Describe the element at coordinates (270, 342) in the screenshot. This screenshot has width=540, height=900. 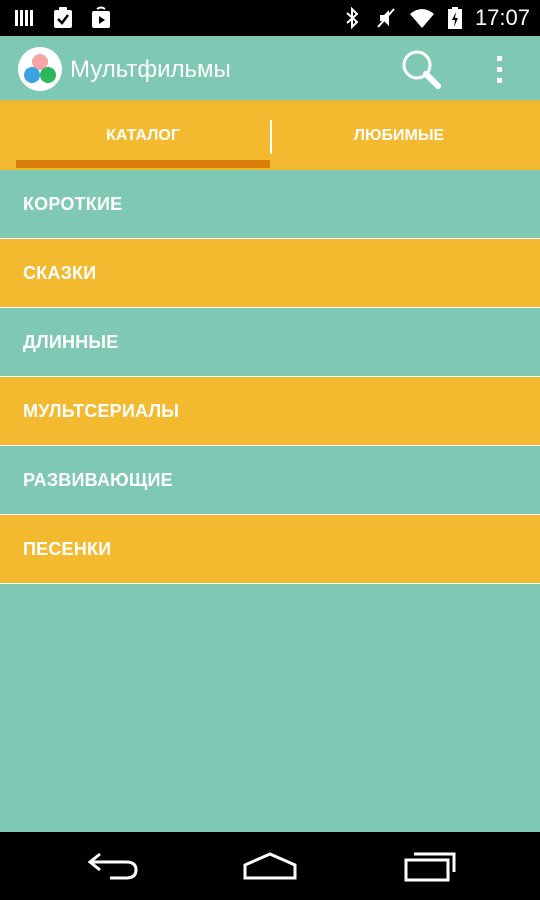
I see `category-item-long: ДЛИННЫЕ` at that location.